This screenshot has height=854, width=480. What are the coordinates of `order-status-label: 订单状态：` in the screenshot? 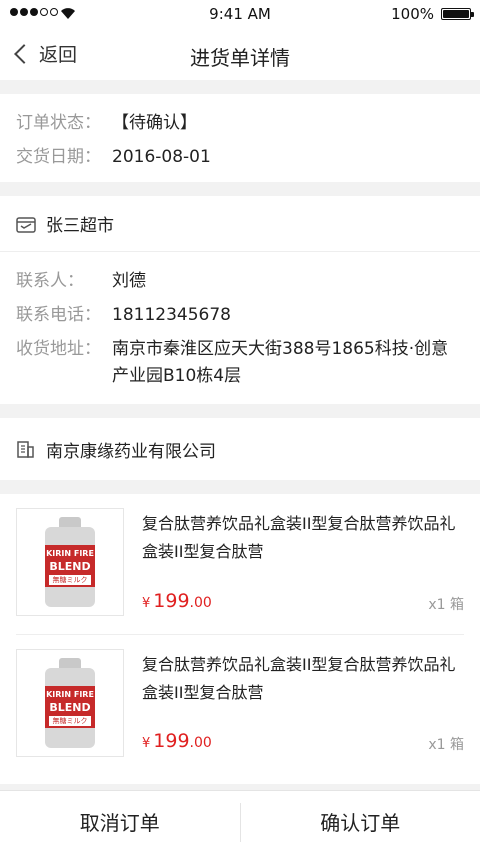 It's located at (58, 123).